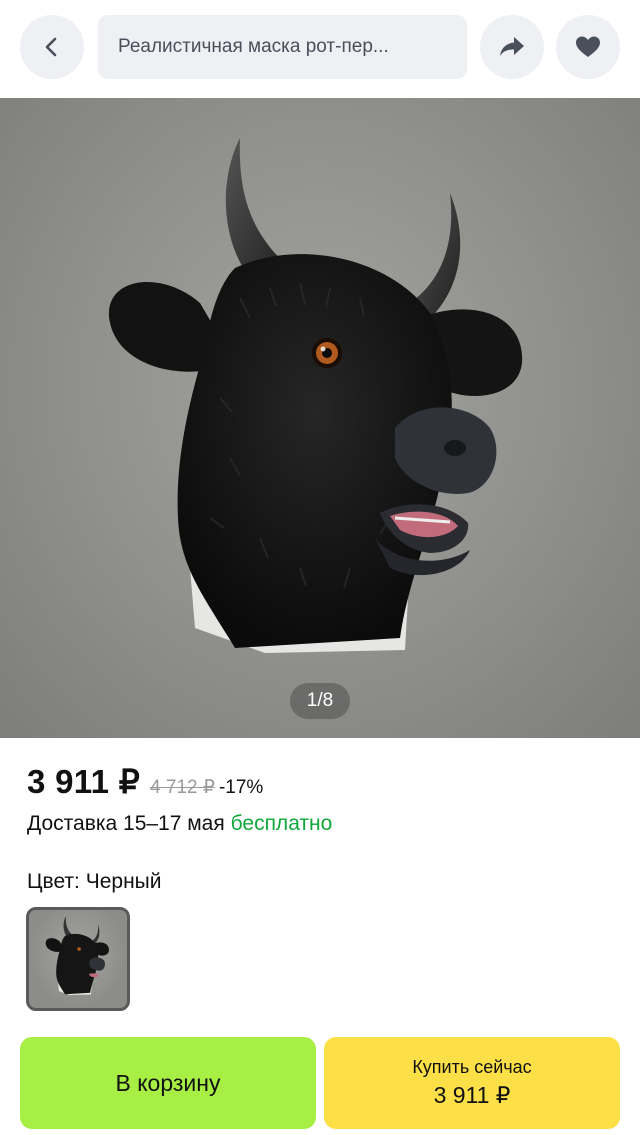  What do you see at coordinates (182, 787) in the screenshot?
I see `old-price: 4 712 ₽` at bounding box center [182, 787].